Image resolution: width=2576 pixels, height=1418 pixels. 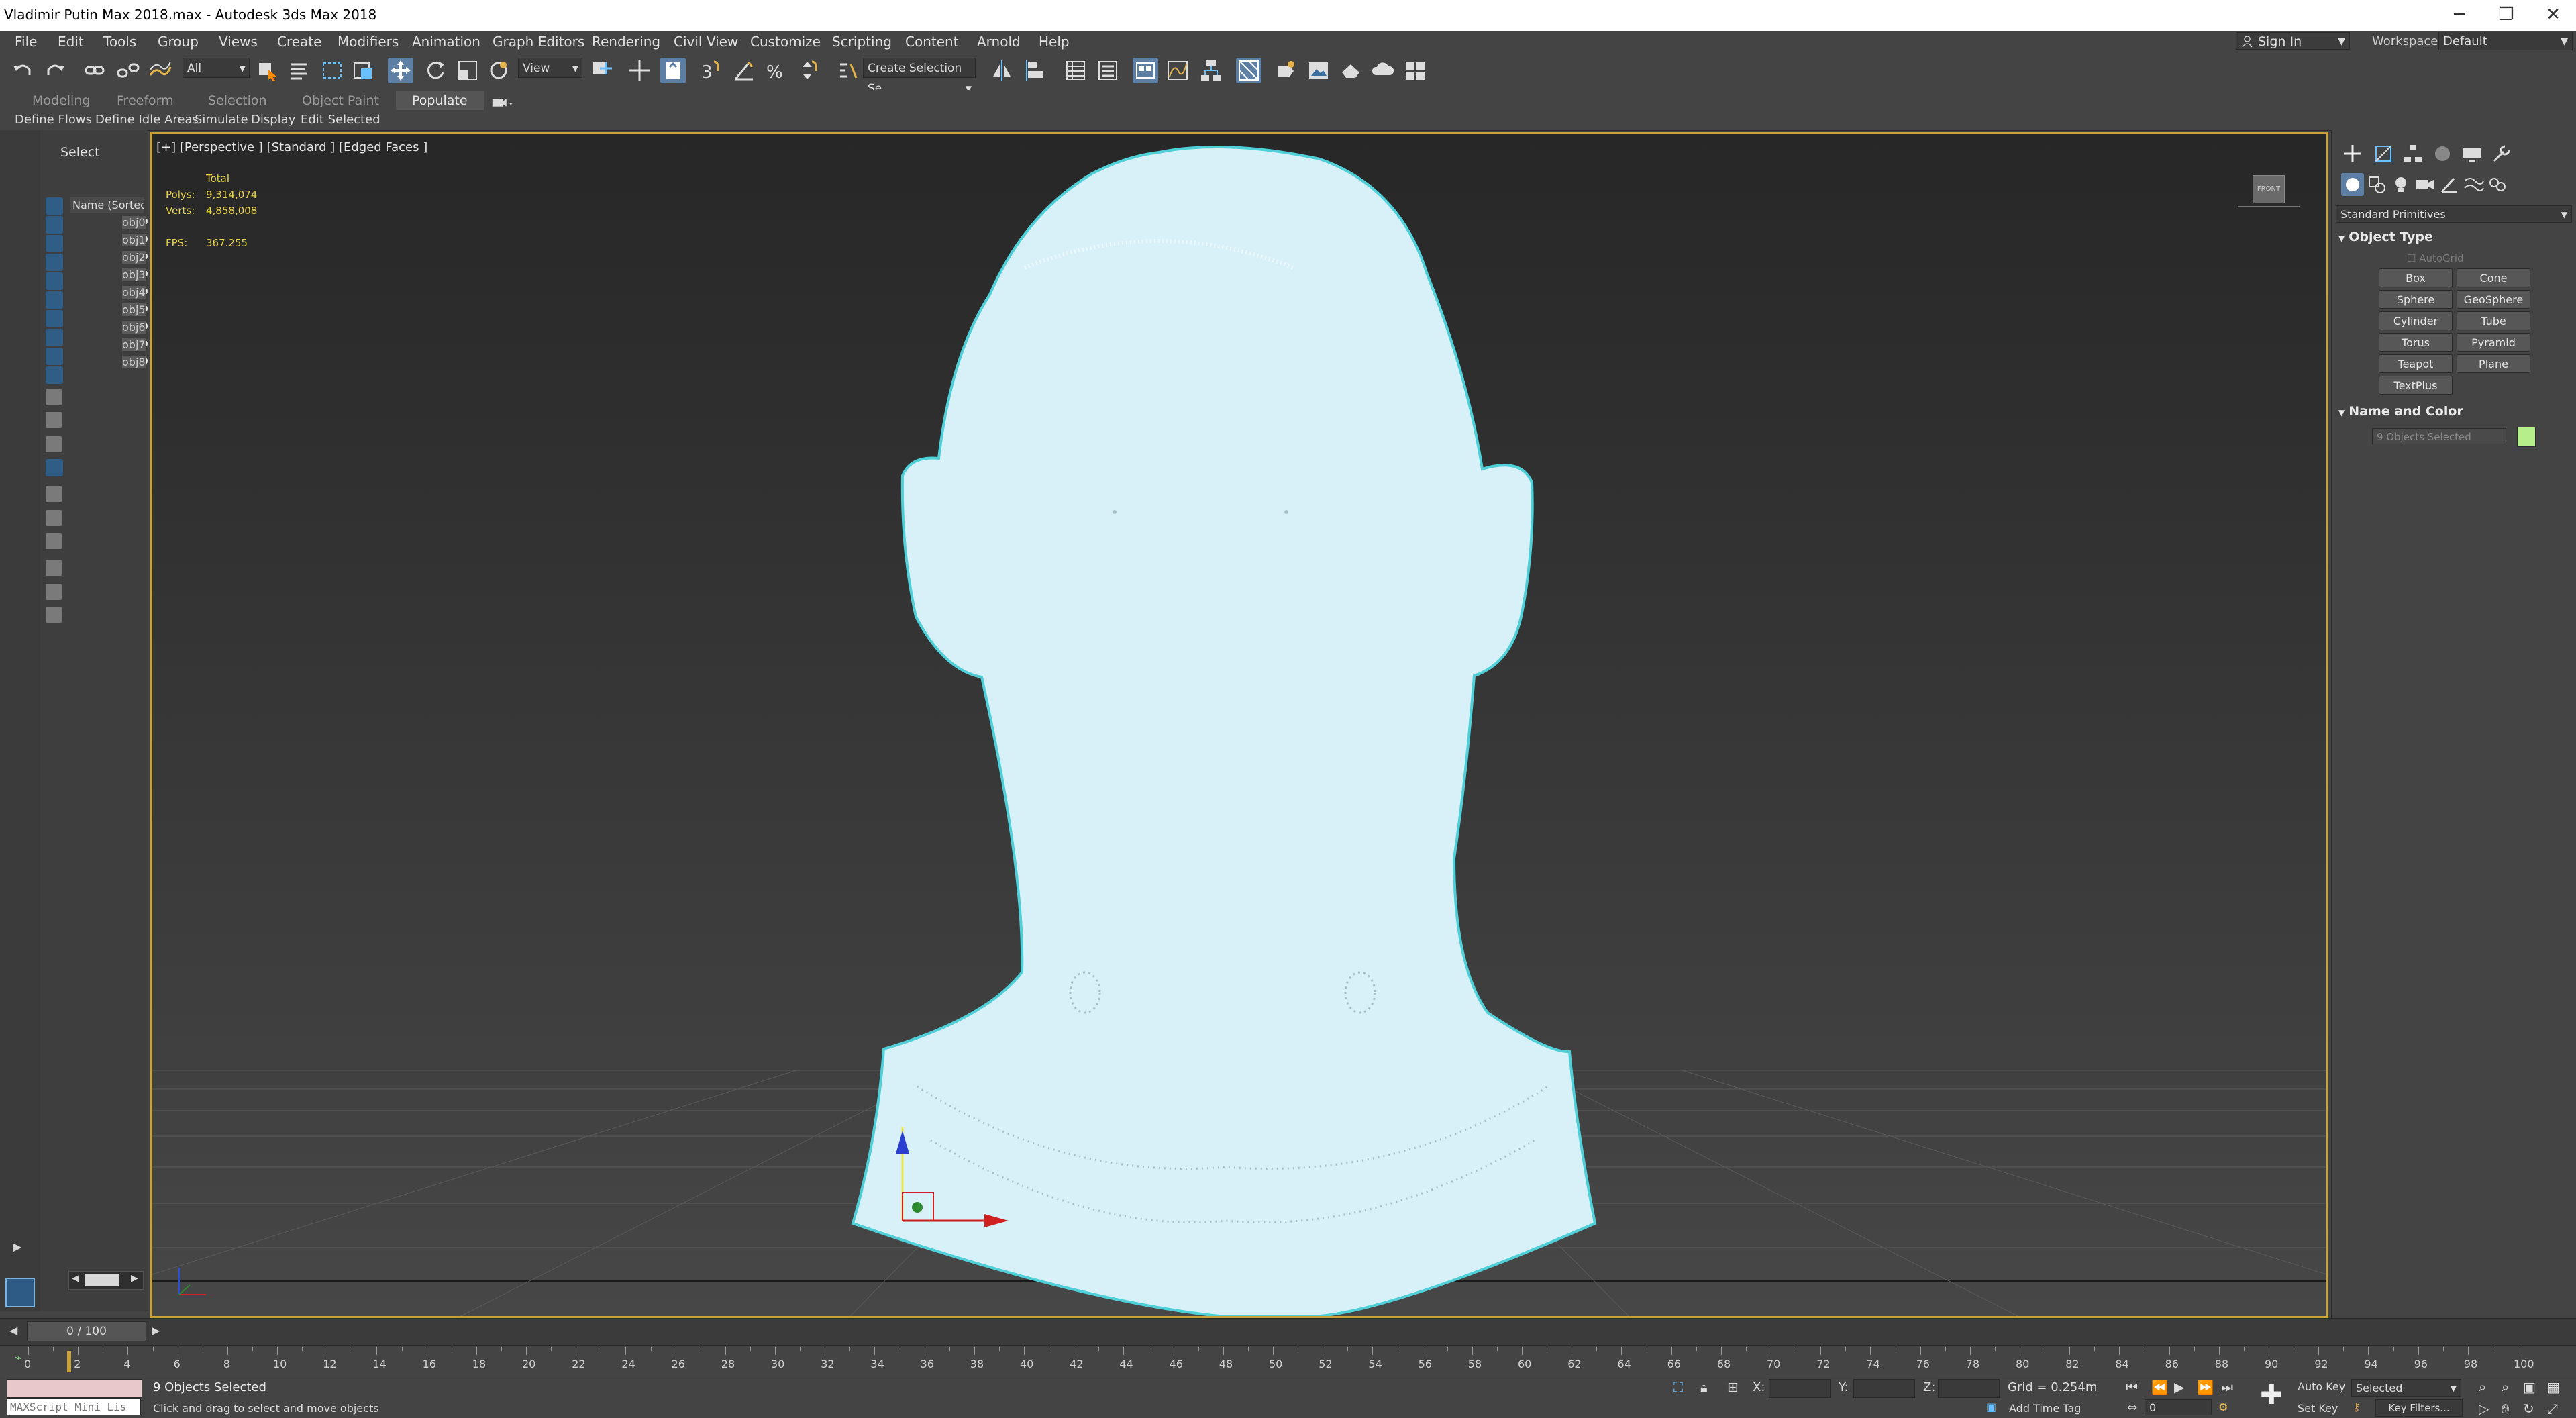 What do you see at coordinates (400, 71) in the screenshot?
I see `select-and-move-icon` at bounding box center [400, 71].